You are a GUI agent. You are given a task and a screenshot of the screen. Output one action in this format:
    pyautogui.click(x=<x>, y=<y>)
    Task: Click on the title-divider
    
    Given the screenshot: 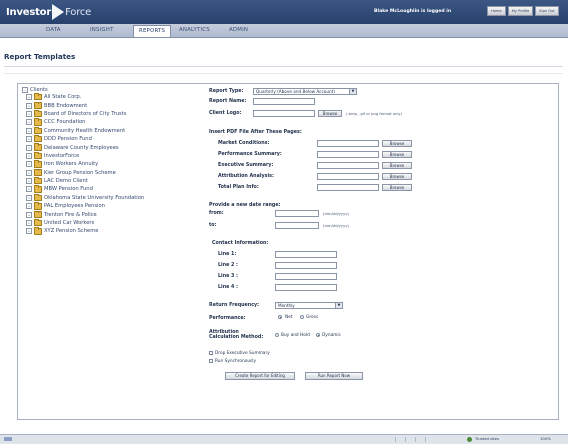 What is the action you would take?
    pyautogui.click(x=283, y=66)
    